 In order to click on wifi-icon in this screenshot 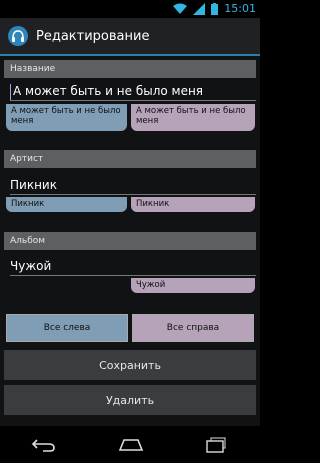, I will do `click(180, 9)`.